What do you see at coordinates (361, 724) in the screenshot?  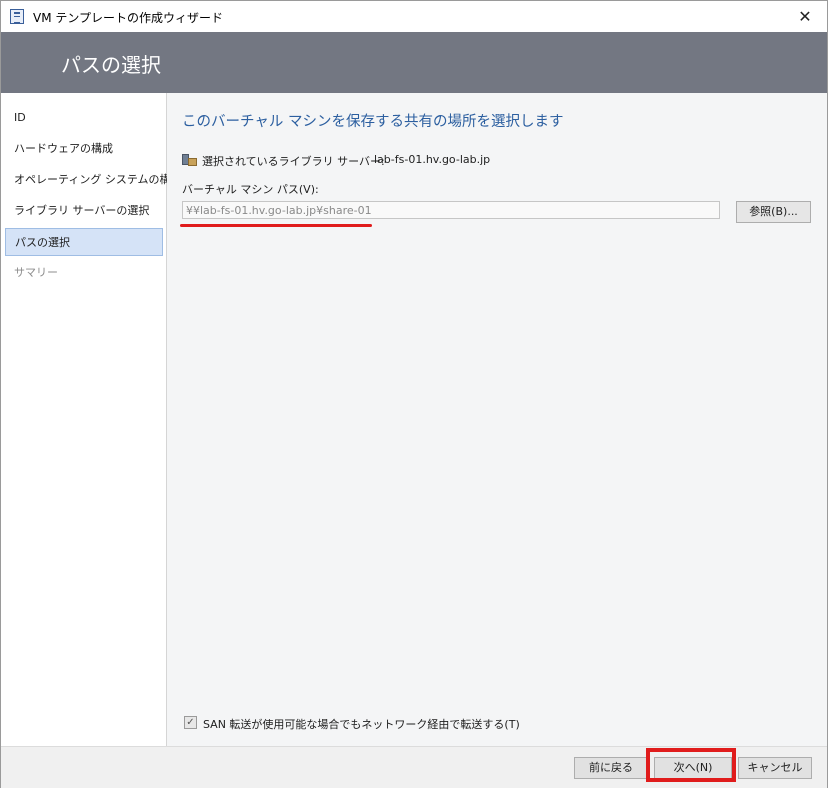 I see `san-transfer-label: SAN 転送が使用可能な場合でもネットワーク経由で転送する(T)` at bounding box center [361, 724].